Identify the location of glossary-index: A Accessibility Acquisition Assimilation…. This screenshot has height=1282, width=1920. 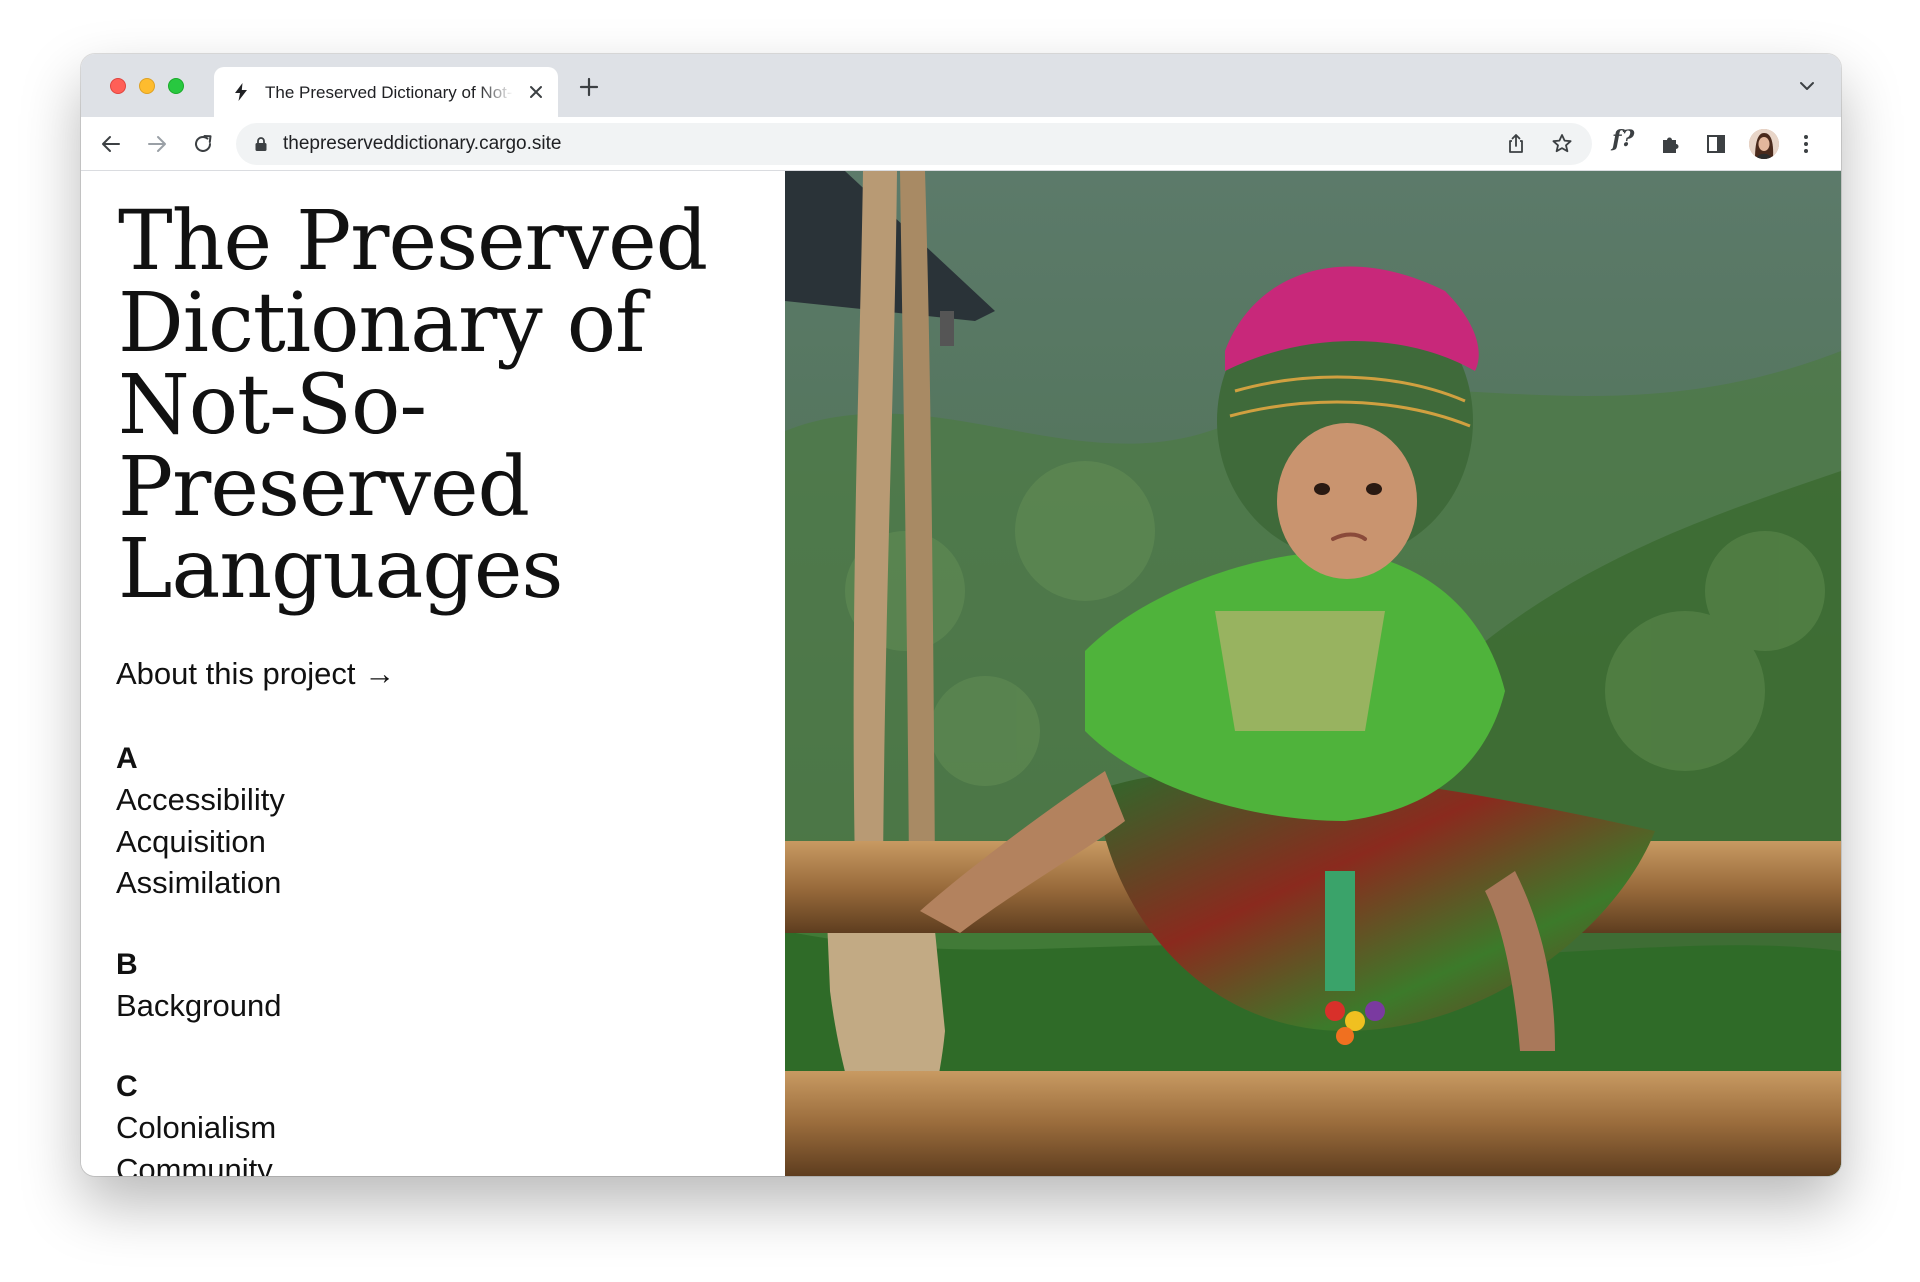
(200, 957).